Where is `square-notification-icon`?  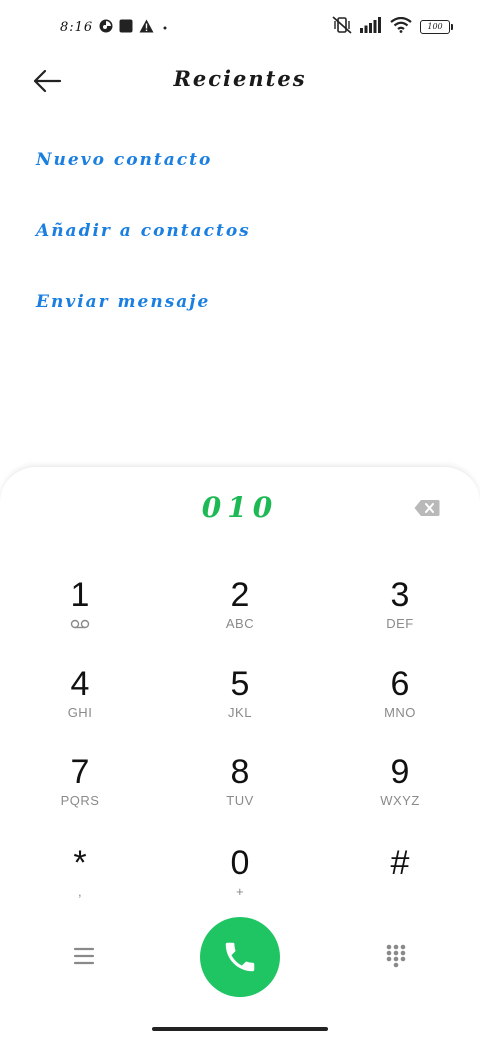
square-notification-icon is located at coordinates (126, 27).